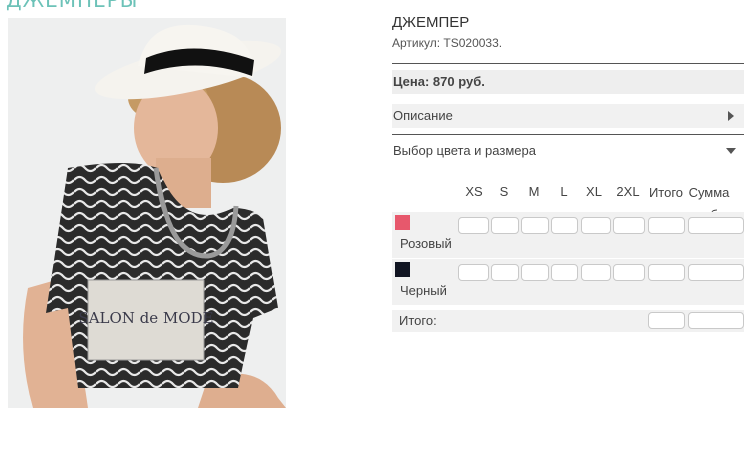 The image size is (748, 471). I want to click on color-name-pink: Розовый, so click(426, 243).